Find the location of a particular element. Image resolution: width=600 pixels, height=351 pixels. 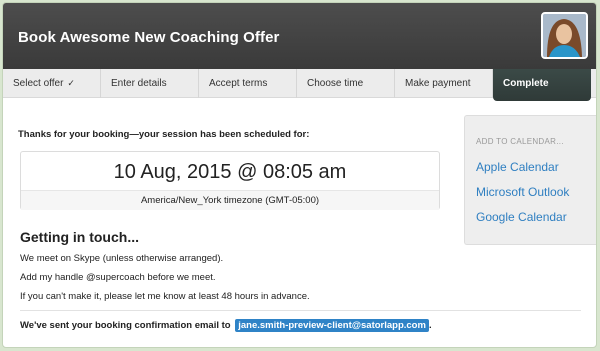

step-label: Select offer is located at coordinates (38, 83).